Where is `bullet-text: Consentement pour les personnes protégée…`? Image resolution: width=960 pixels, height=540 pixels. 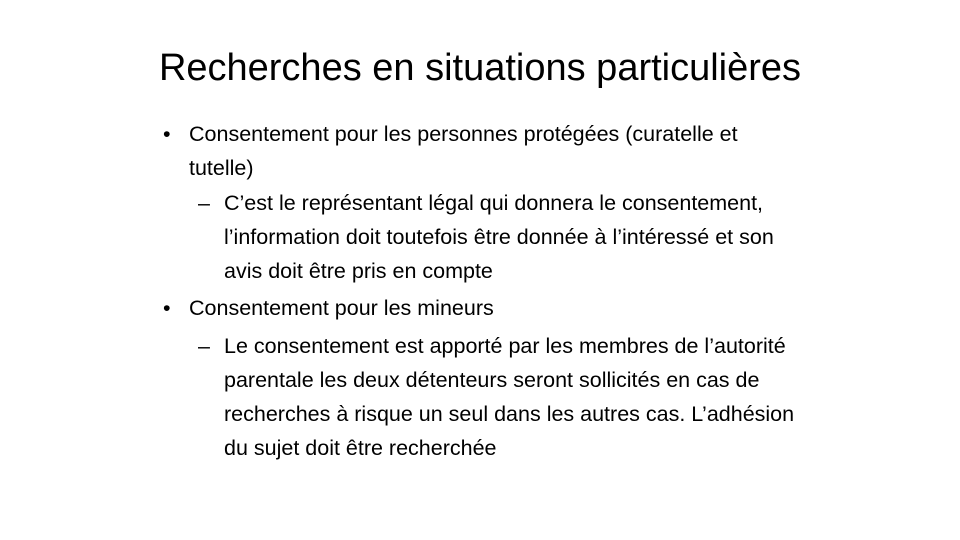
bullet-text: Consentement pour les personnes protégée… is located at coordinates (463, 151).